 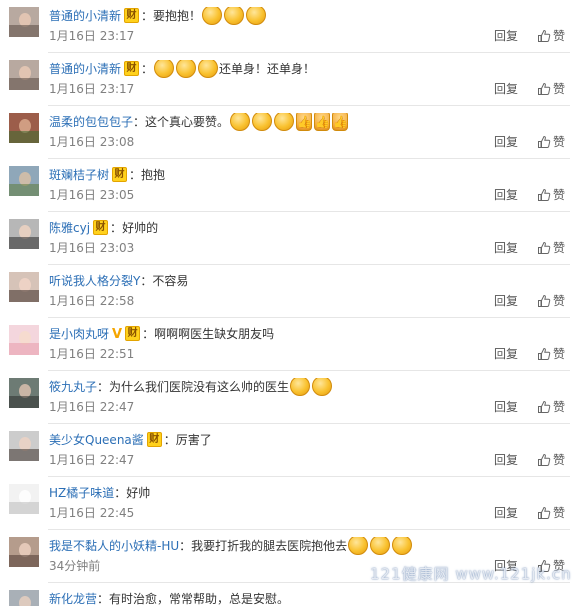 I want to click on cry-emoji-icon, so click(x=322, y=387).